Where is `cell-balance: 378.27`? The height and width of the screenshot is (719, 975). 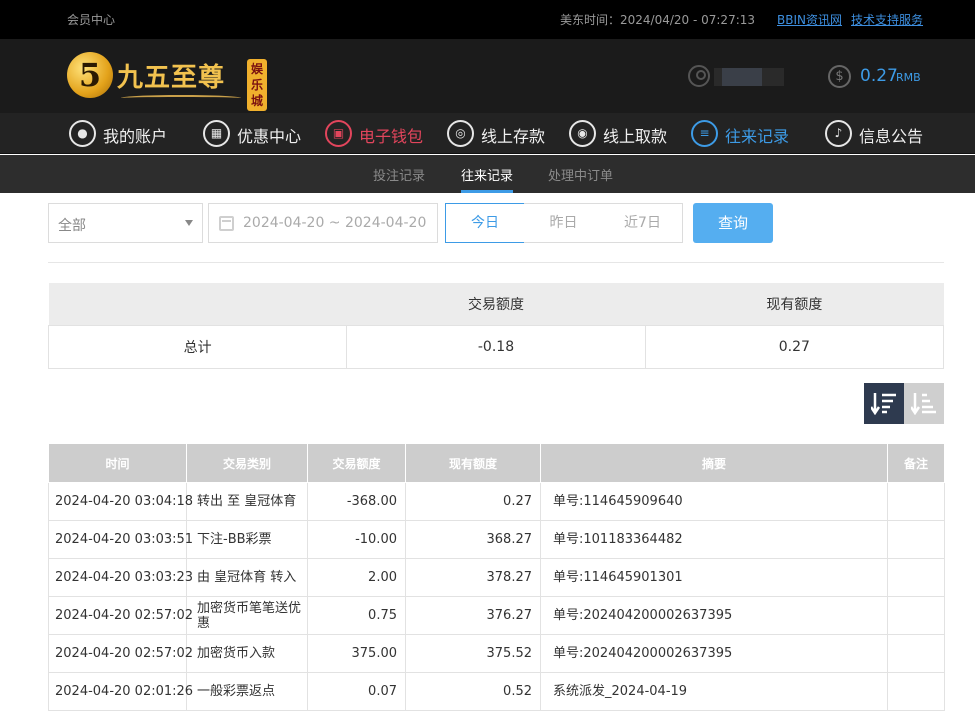
cell-balance: 378.27 is located at coordinates (473, 577).